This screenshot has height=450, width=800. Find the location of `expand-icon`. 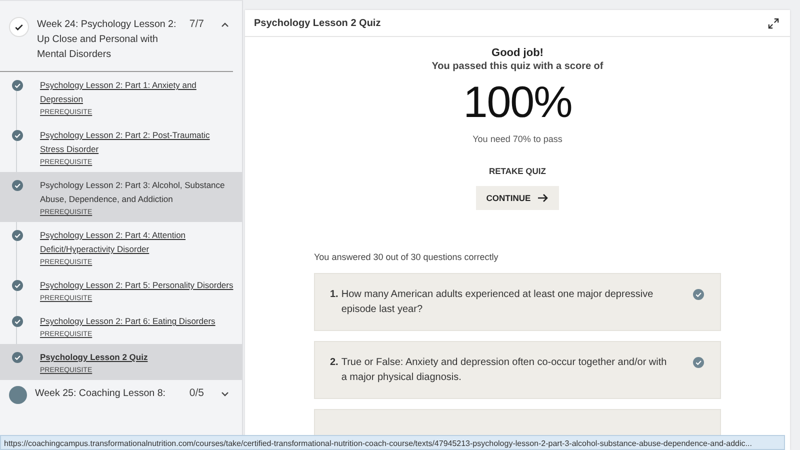

expand-icon is located at coordinates (773, 23).